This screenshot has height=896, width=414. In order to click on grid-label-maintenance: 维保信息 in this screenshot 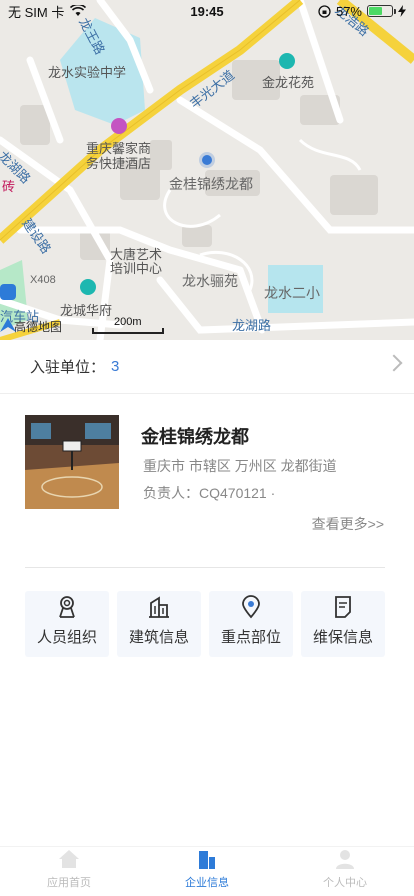, I will do `click(342, 637)`.